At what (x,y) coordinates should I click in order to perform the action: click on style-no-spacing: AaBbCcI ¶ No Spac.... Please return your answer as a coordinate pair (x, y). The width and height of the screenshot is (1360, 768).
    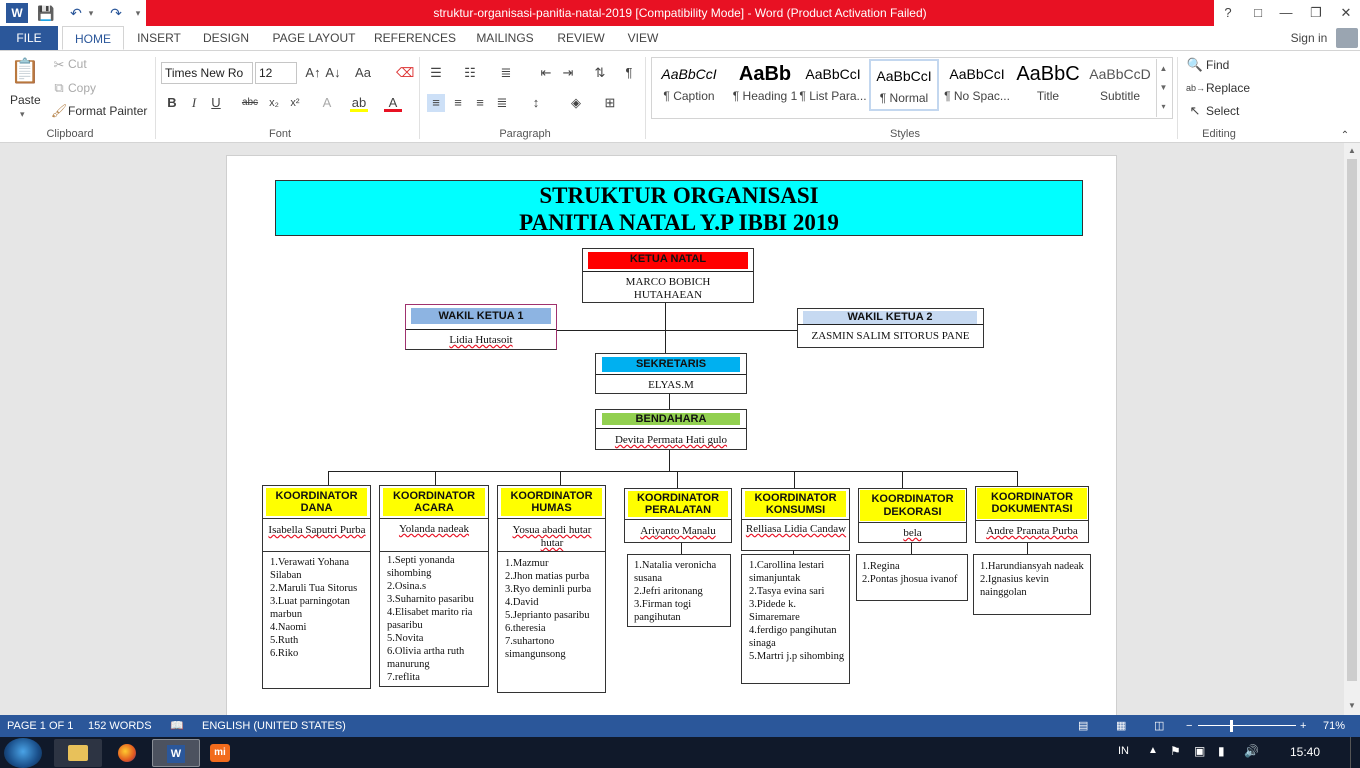
    Looking at the image, I should click on (977, 85).